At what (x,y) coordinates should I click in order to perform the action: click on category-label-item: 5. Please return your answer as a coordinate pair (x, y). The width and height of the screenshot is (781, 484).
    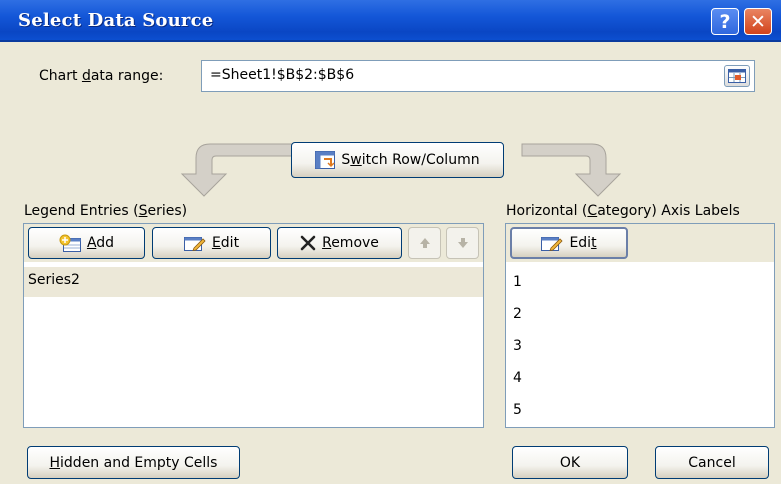
    Looking at the image, I should click on (517, 410).